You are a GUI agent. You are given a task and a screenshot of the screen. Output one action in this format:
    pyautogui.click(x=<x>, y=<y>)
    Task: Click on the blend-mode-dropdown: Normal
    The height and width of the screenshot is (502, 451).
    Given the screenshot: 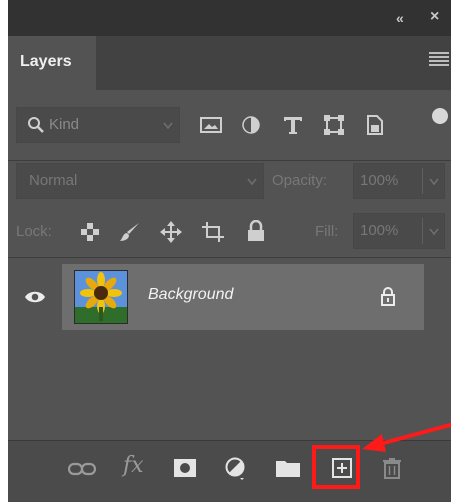 What is the action you would take?
    pyautogui.click(x=140, y=181)
    